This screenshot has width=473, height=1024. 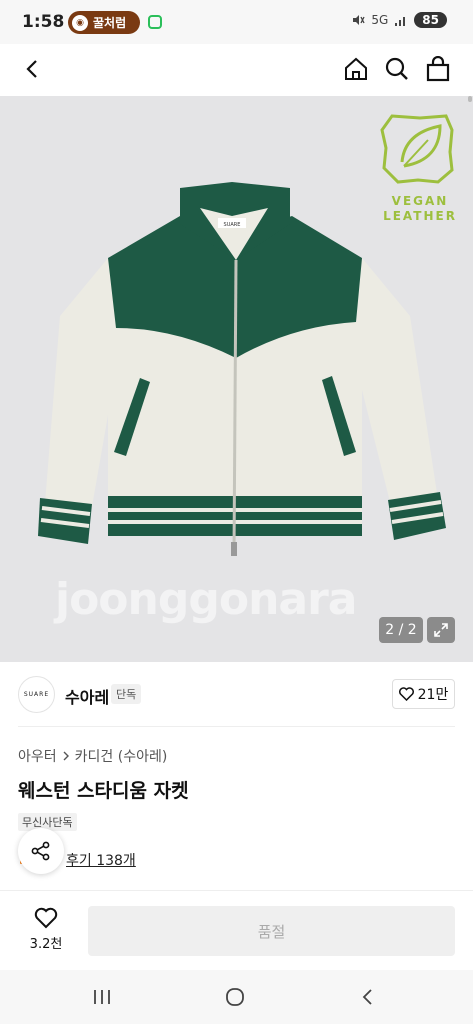 I want to click on breadcrumb: 아우터 카디건 (수아레), so click(x=92, y=756).